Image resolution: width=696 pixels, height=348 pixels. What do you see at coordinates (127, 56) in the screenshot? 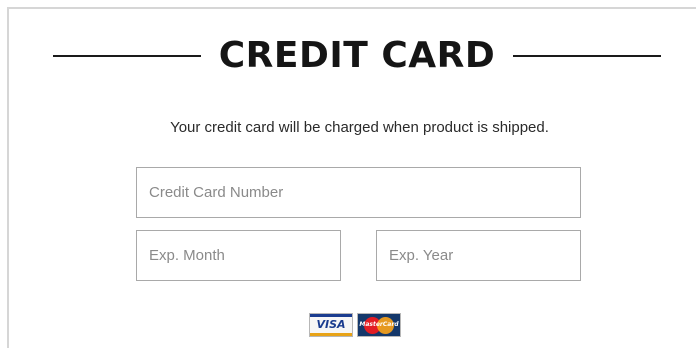
I see `title-divider-left` at bounding box center [127, 56].